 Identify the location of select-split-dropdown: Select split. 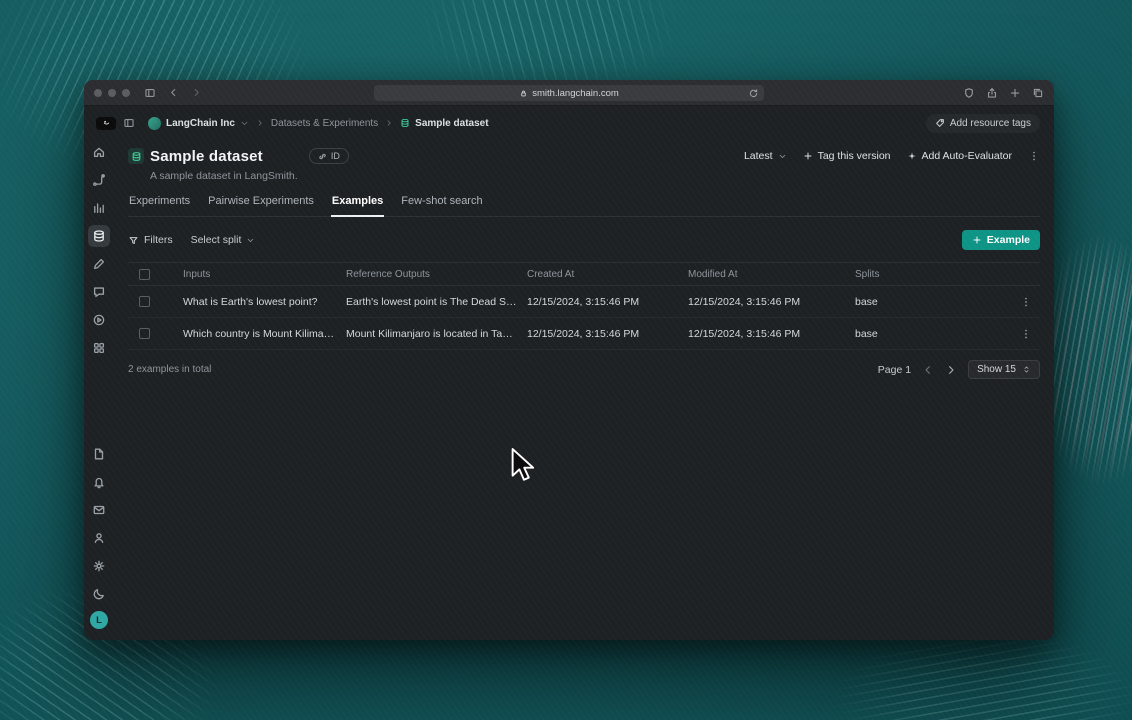
(223, 240).